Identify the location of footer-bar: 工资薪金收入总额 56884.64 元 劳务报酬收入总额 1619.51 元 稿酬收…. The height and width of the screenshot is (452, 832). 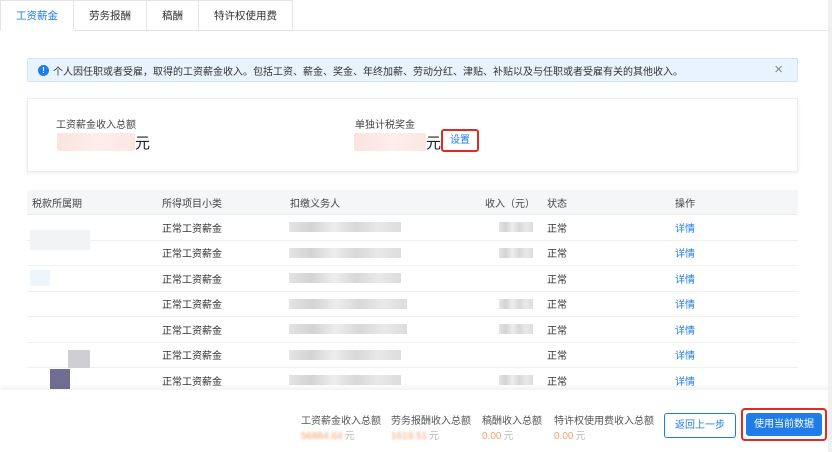
(416, 421).